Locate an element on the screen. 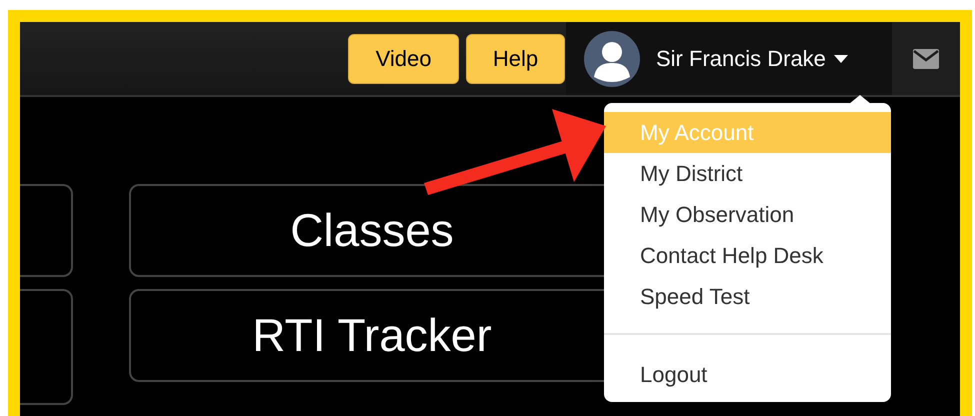  header-button: Video is located at coordinates (403, 59).